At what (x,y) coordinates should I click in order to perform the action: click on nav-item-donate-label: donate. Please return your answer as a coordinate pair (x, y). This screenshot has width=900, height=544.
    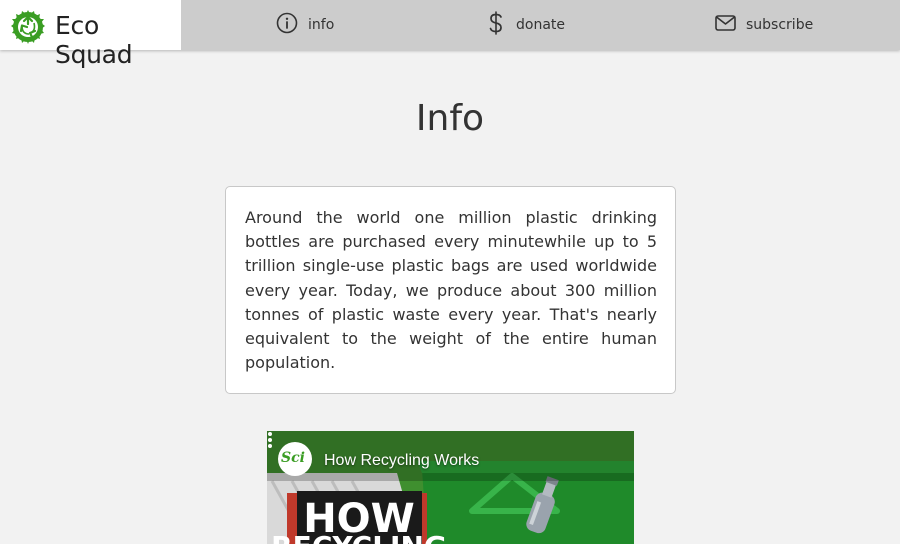
    Looking at the image, I should click on (541, 25).